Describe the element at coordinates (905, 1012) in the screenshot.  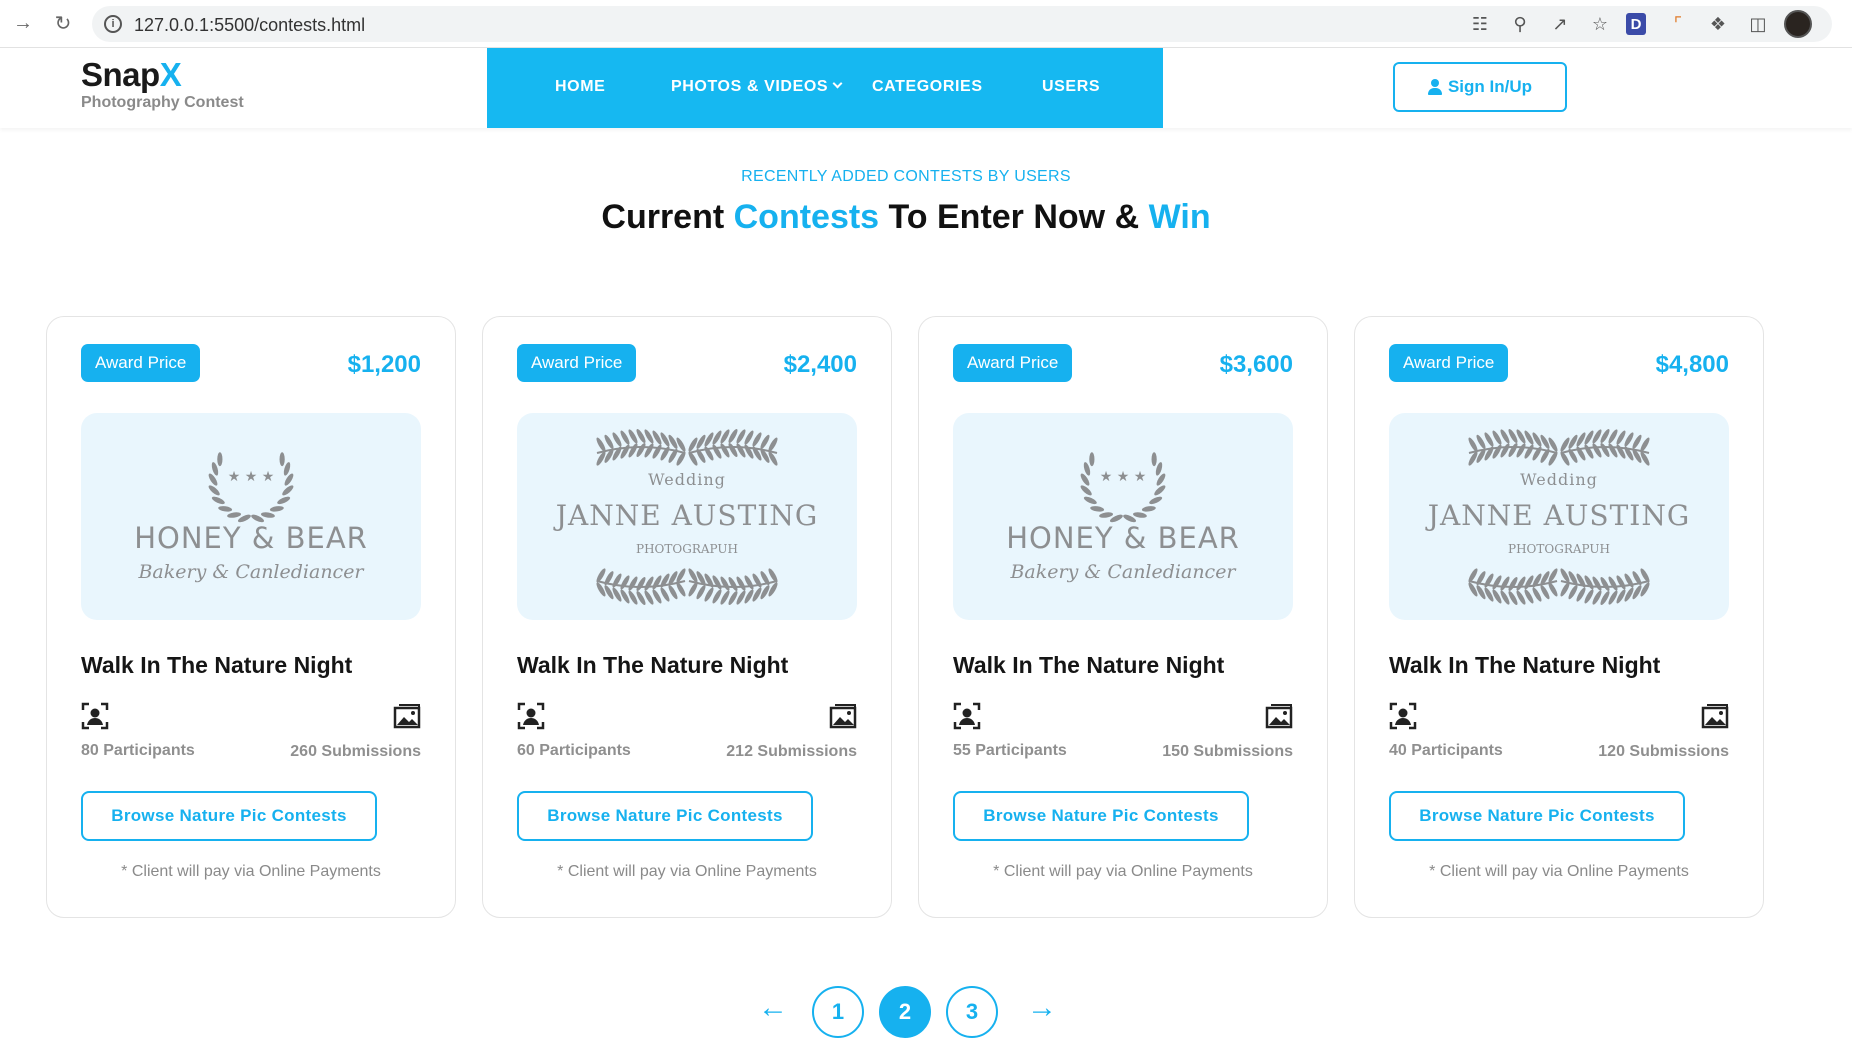
I see `page-2-button: 2` at that location.